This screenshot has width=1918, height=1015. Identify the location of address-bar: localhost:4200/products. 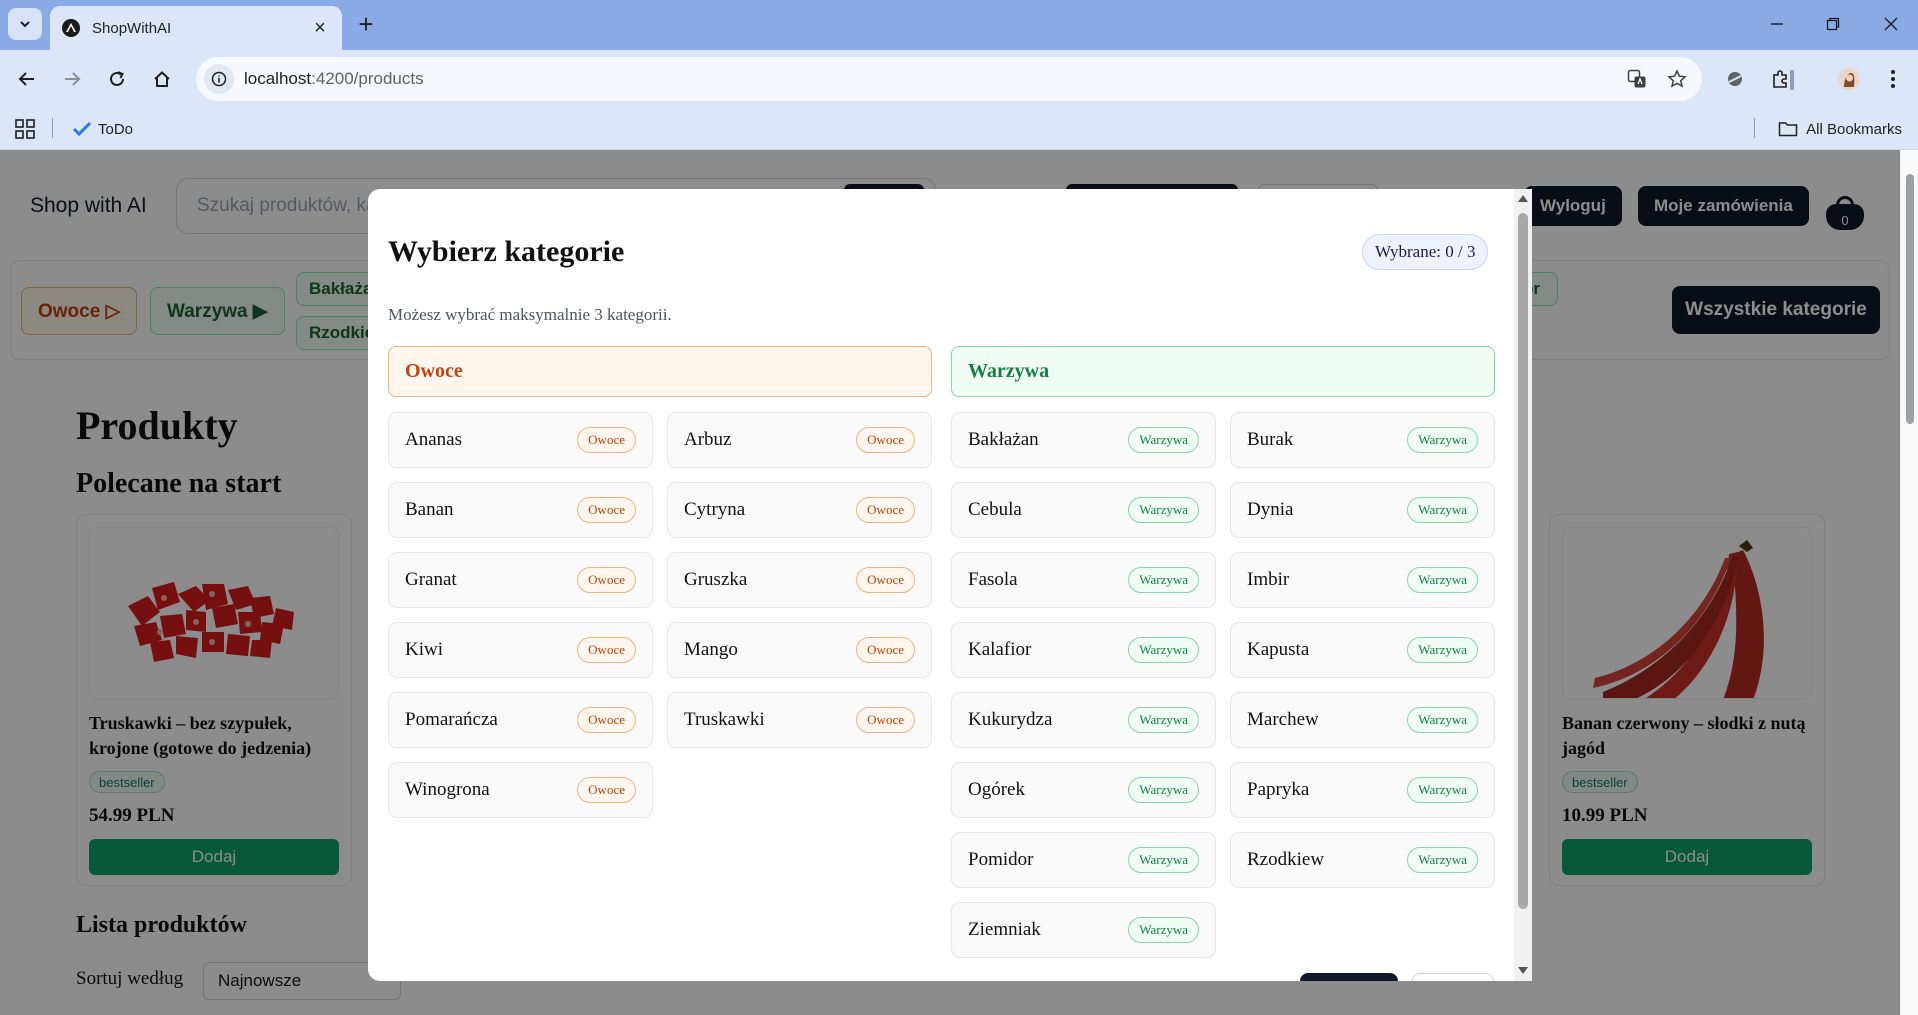
(949, 79).